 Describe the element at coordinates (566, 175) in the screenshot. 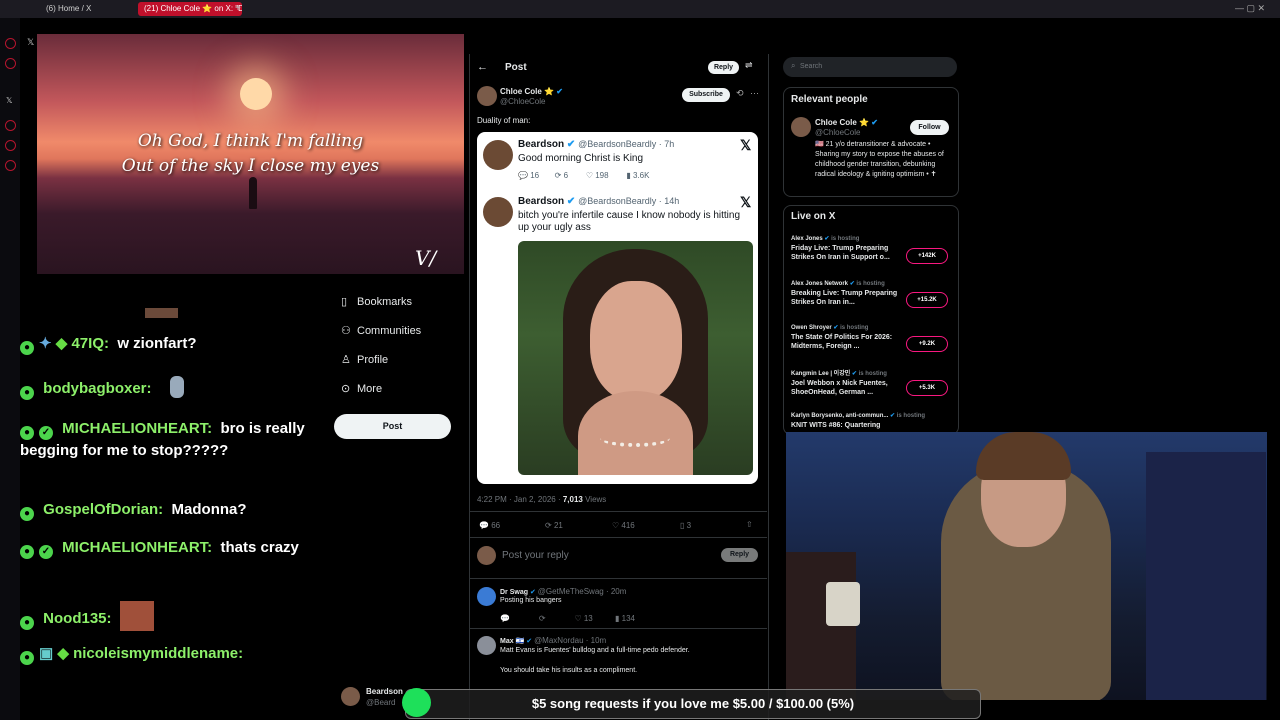

I see `stat-reposts: 6` at that location.